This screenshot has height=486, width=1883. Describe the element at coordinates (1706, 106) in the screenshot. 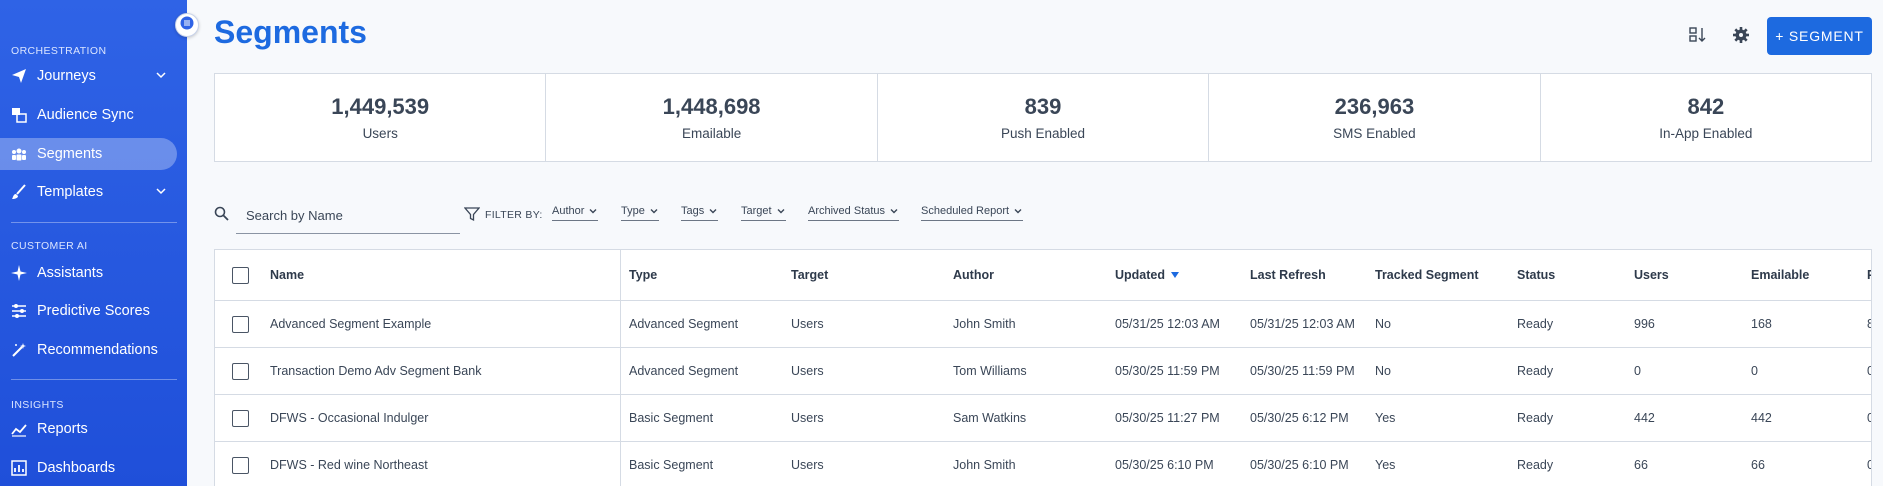

I see `stat-value: 842` at that location.